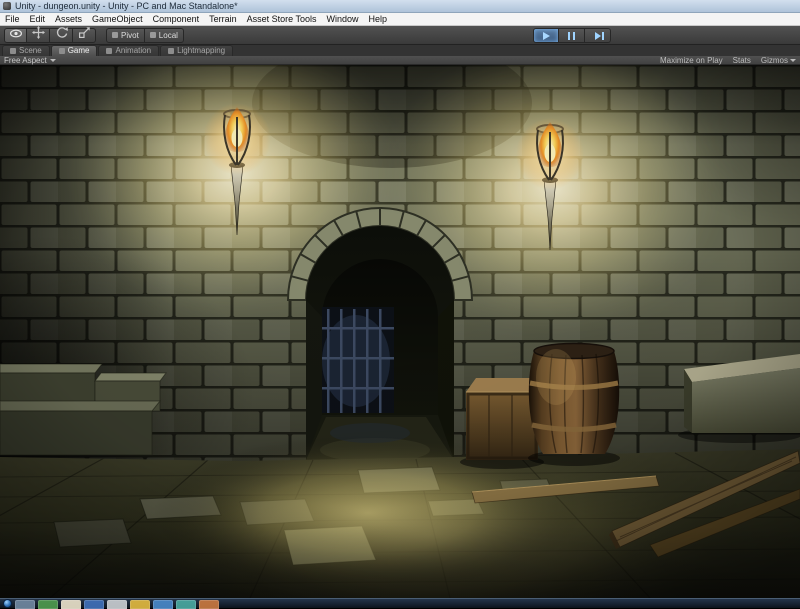 The image size is (800, 609). I want to click on windows-taskbar, so click(400, 603).